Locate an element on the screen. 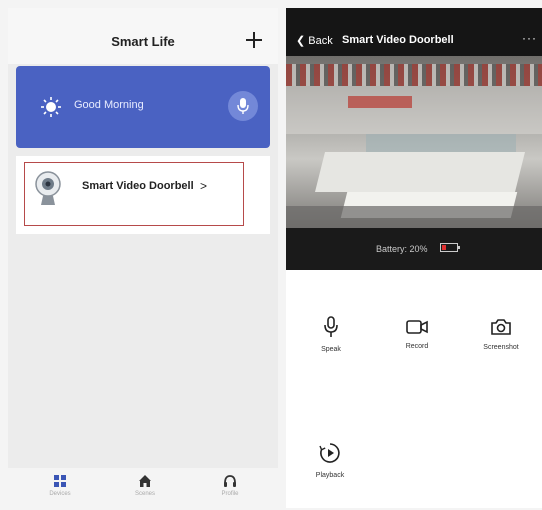 The width and height of the screenshot is (542, 510). chevron-right-icon: > is located at coordinates (204, 186).